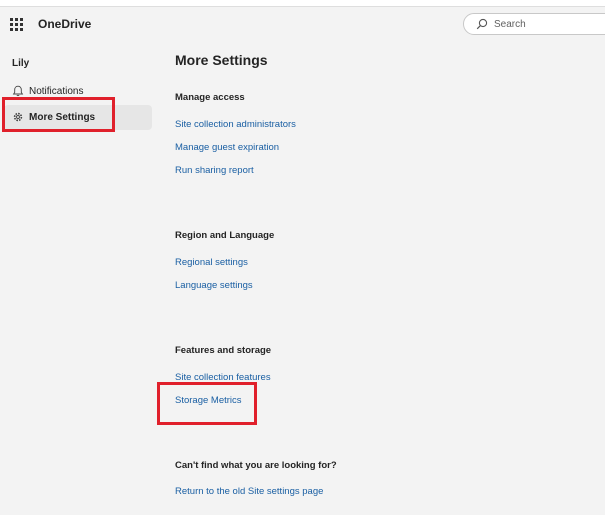 This screenshot has height=515, width=605. I want to click on sidebar-item-label: More Settings, so click(62, 117).